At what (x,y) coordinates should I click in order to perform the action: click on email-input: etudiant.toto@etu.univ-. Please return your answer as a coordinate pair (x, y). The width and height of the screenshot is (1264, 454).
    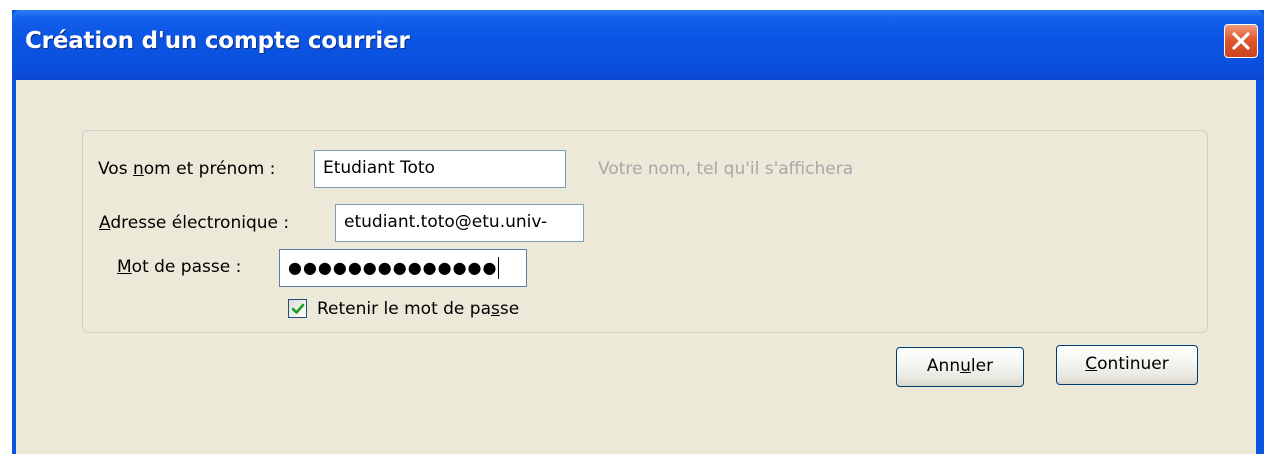
    Looking at the image, I should click on (459, 223).